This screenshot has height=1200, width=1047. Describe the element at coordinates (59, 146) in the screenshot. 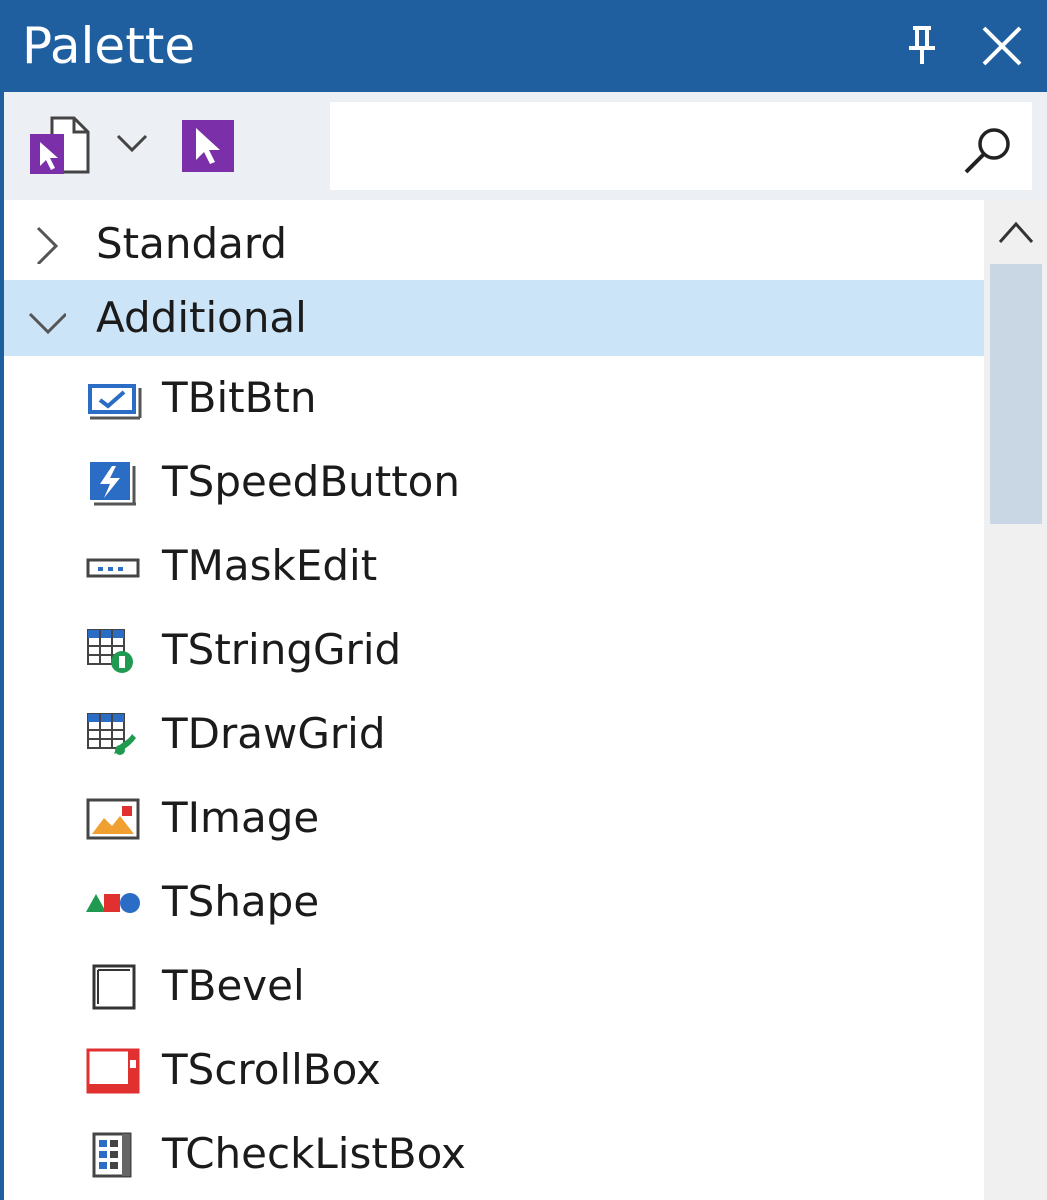

I see `multi-select-icon` at that location.